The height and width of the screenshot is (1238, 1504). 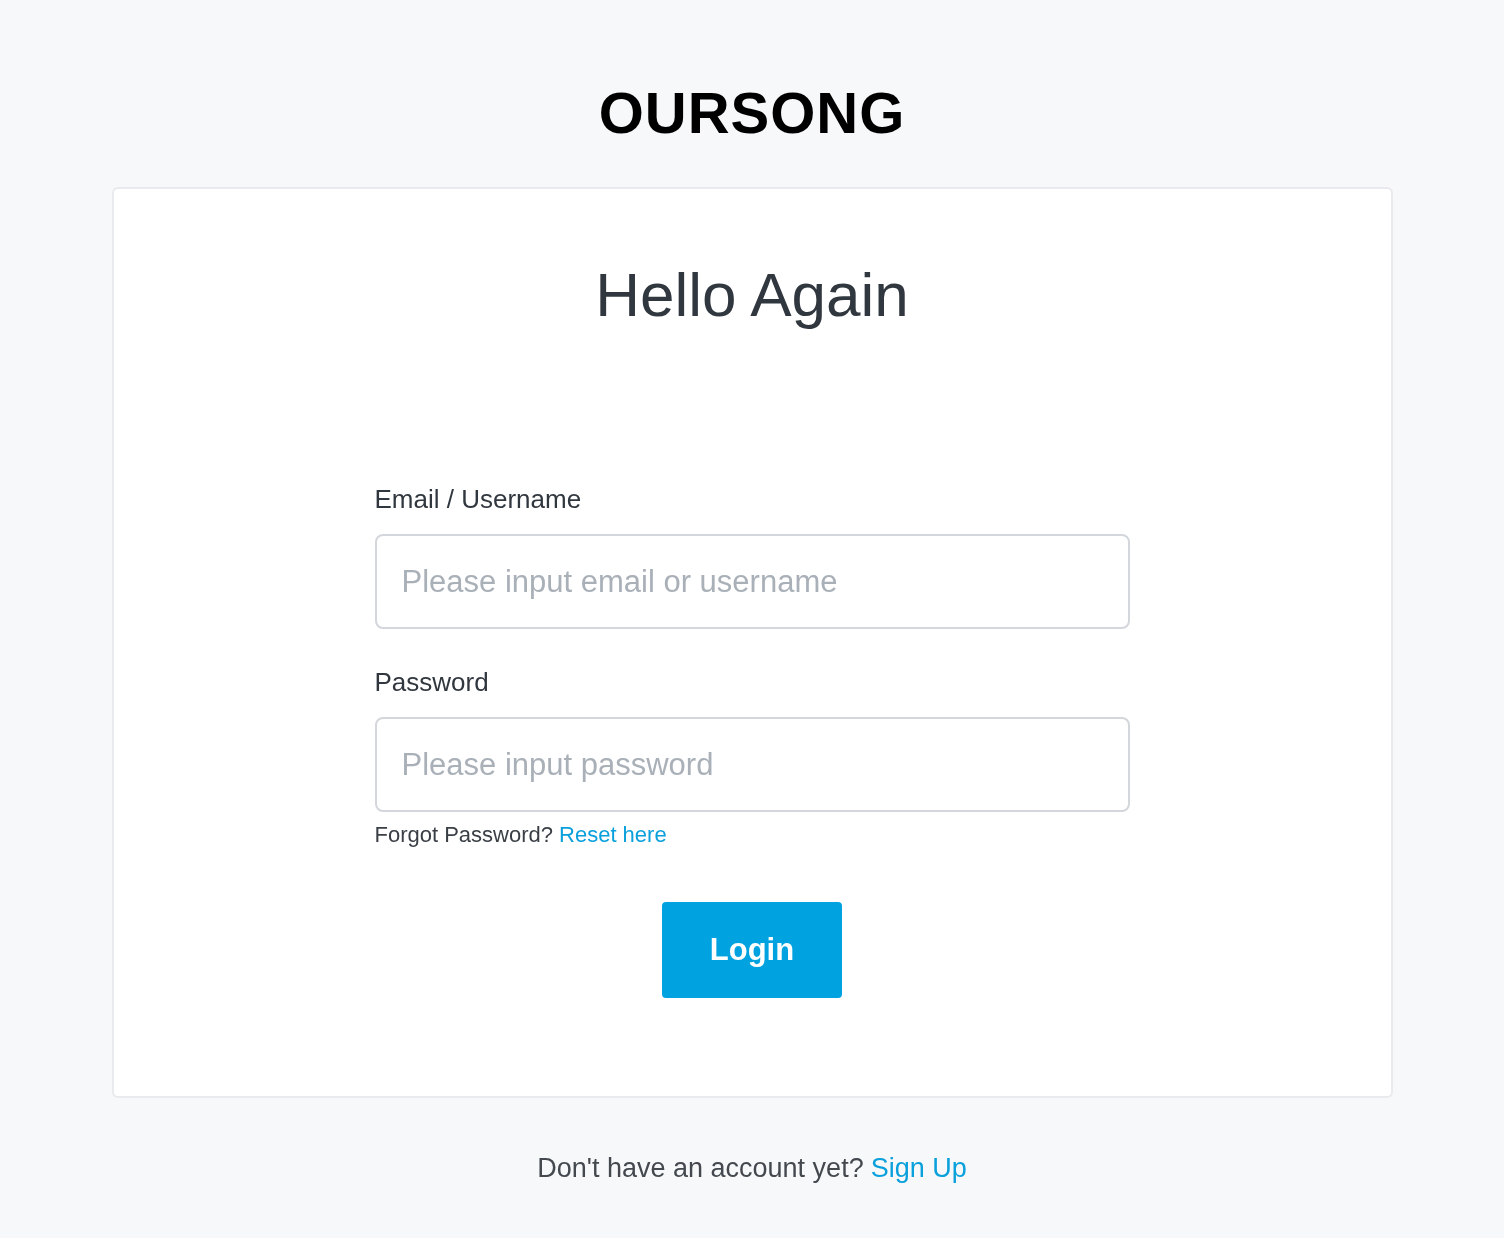 I want to click on signup-prompt: Don't have an account yet?, so click(x=700, y=1168).